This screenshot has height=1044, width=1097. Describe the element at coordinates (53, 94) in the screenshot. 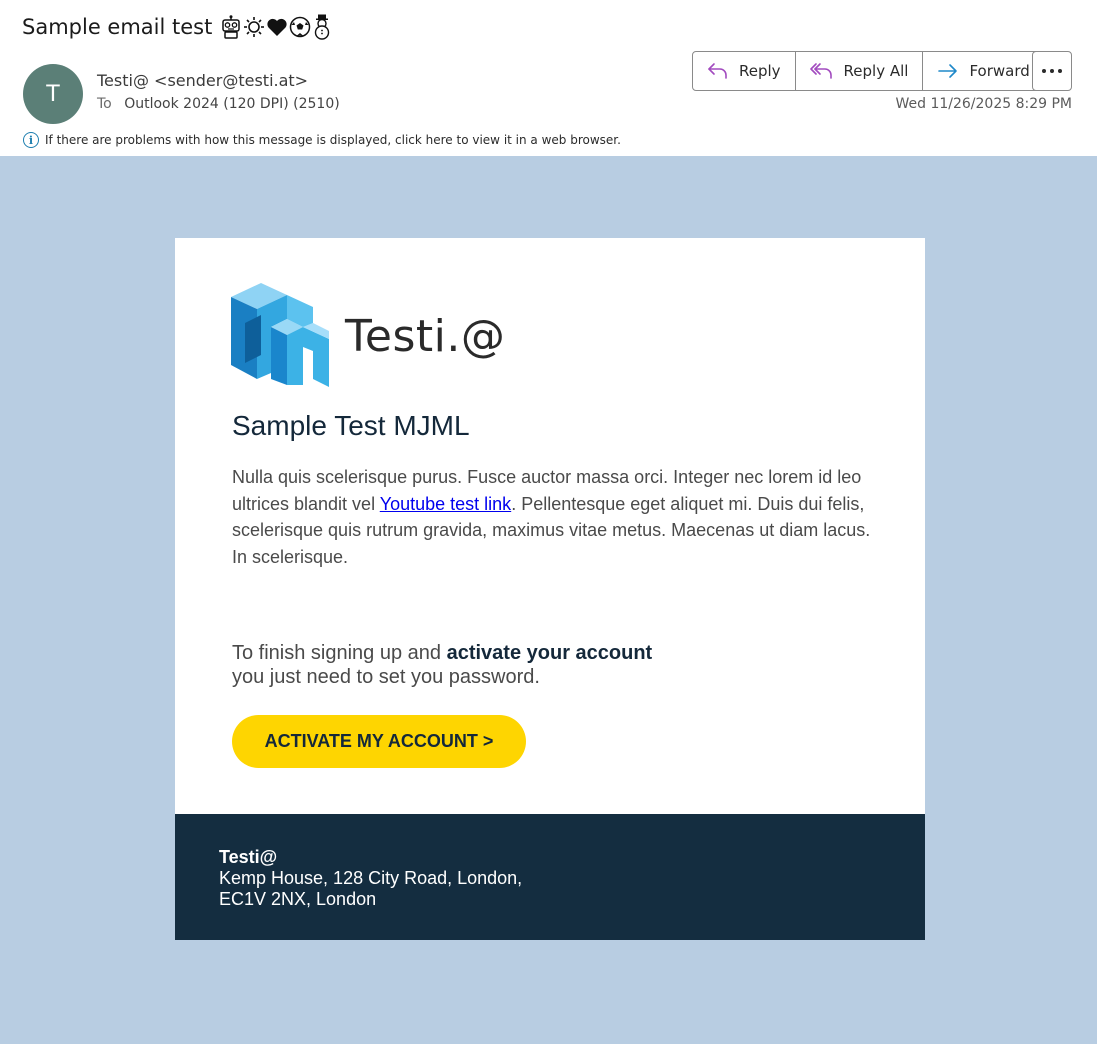

I see `sender-avatar: T` at that location.